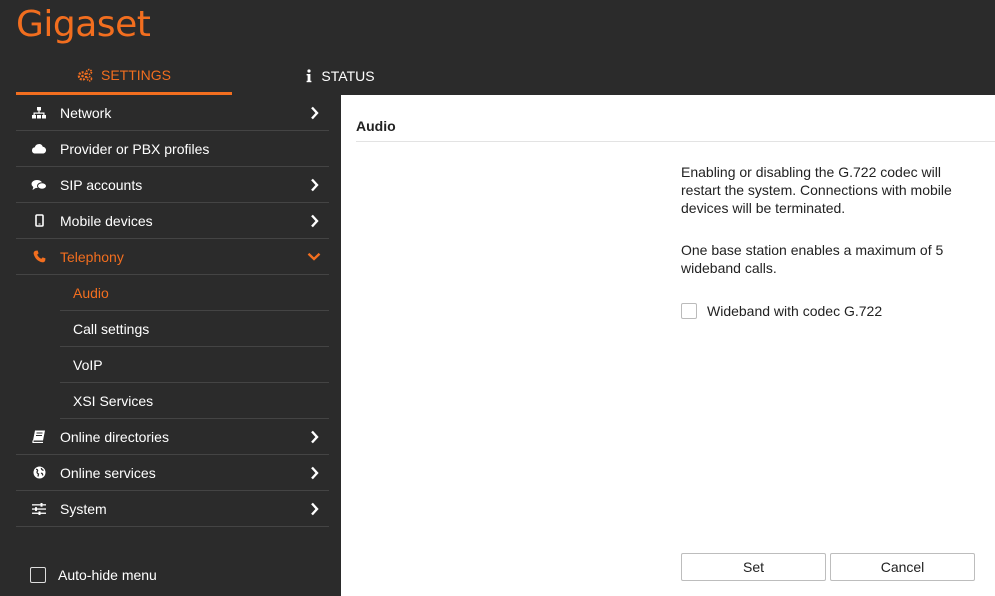 This screenshot has width=995, height=596. Describe the element at coordinates (108, 472) in the screenshot. I see `sidebar-item-label: Online services` at that location.